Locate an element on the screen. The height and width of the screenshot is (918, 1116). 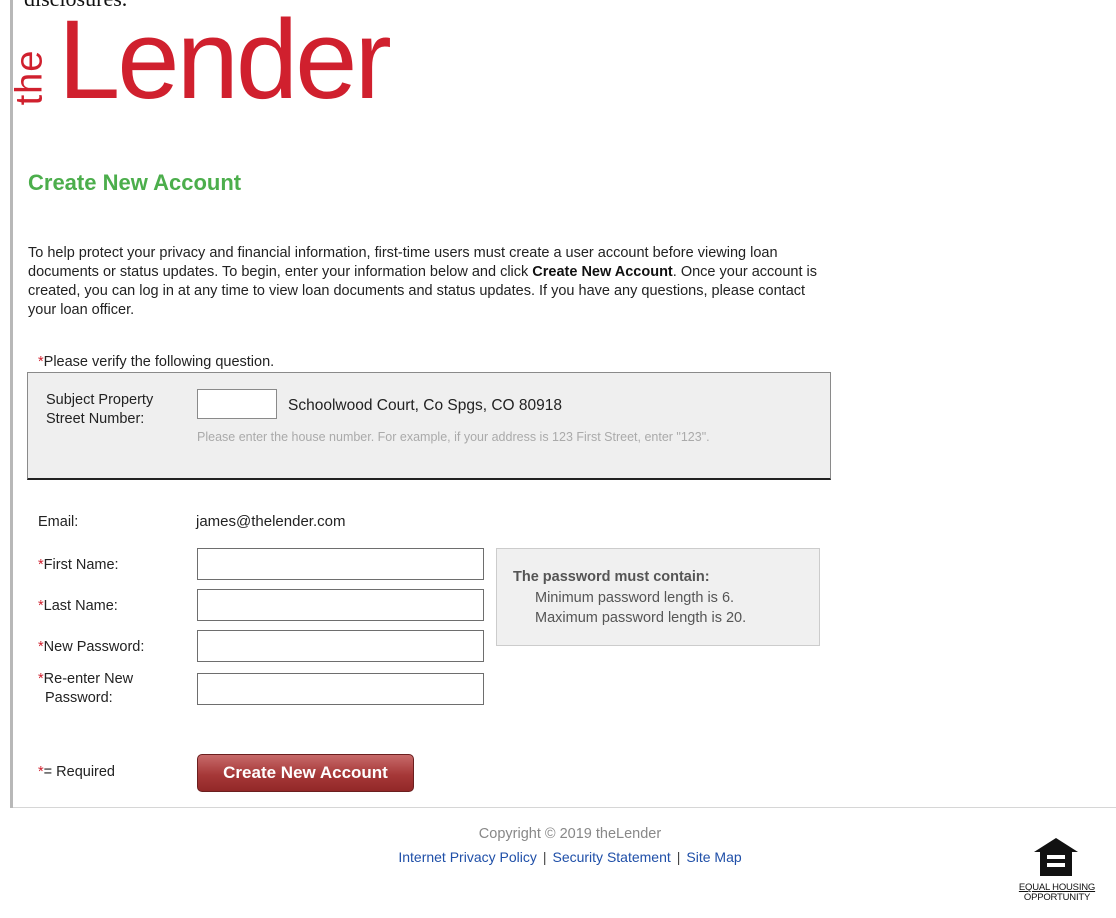
reenter-password-label-line2: Password: is located at coordinates (79, 698).